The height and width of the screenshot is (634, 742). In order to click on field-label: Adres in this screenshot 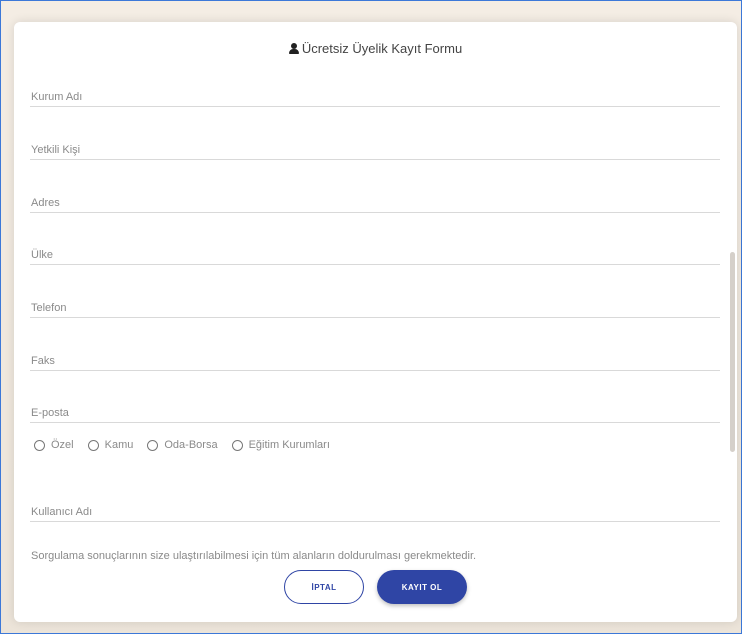, I will do `click(45, 203)`.